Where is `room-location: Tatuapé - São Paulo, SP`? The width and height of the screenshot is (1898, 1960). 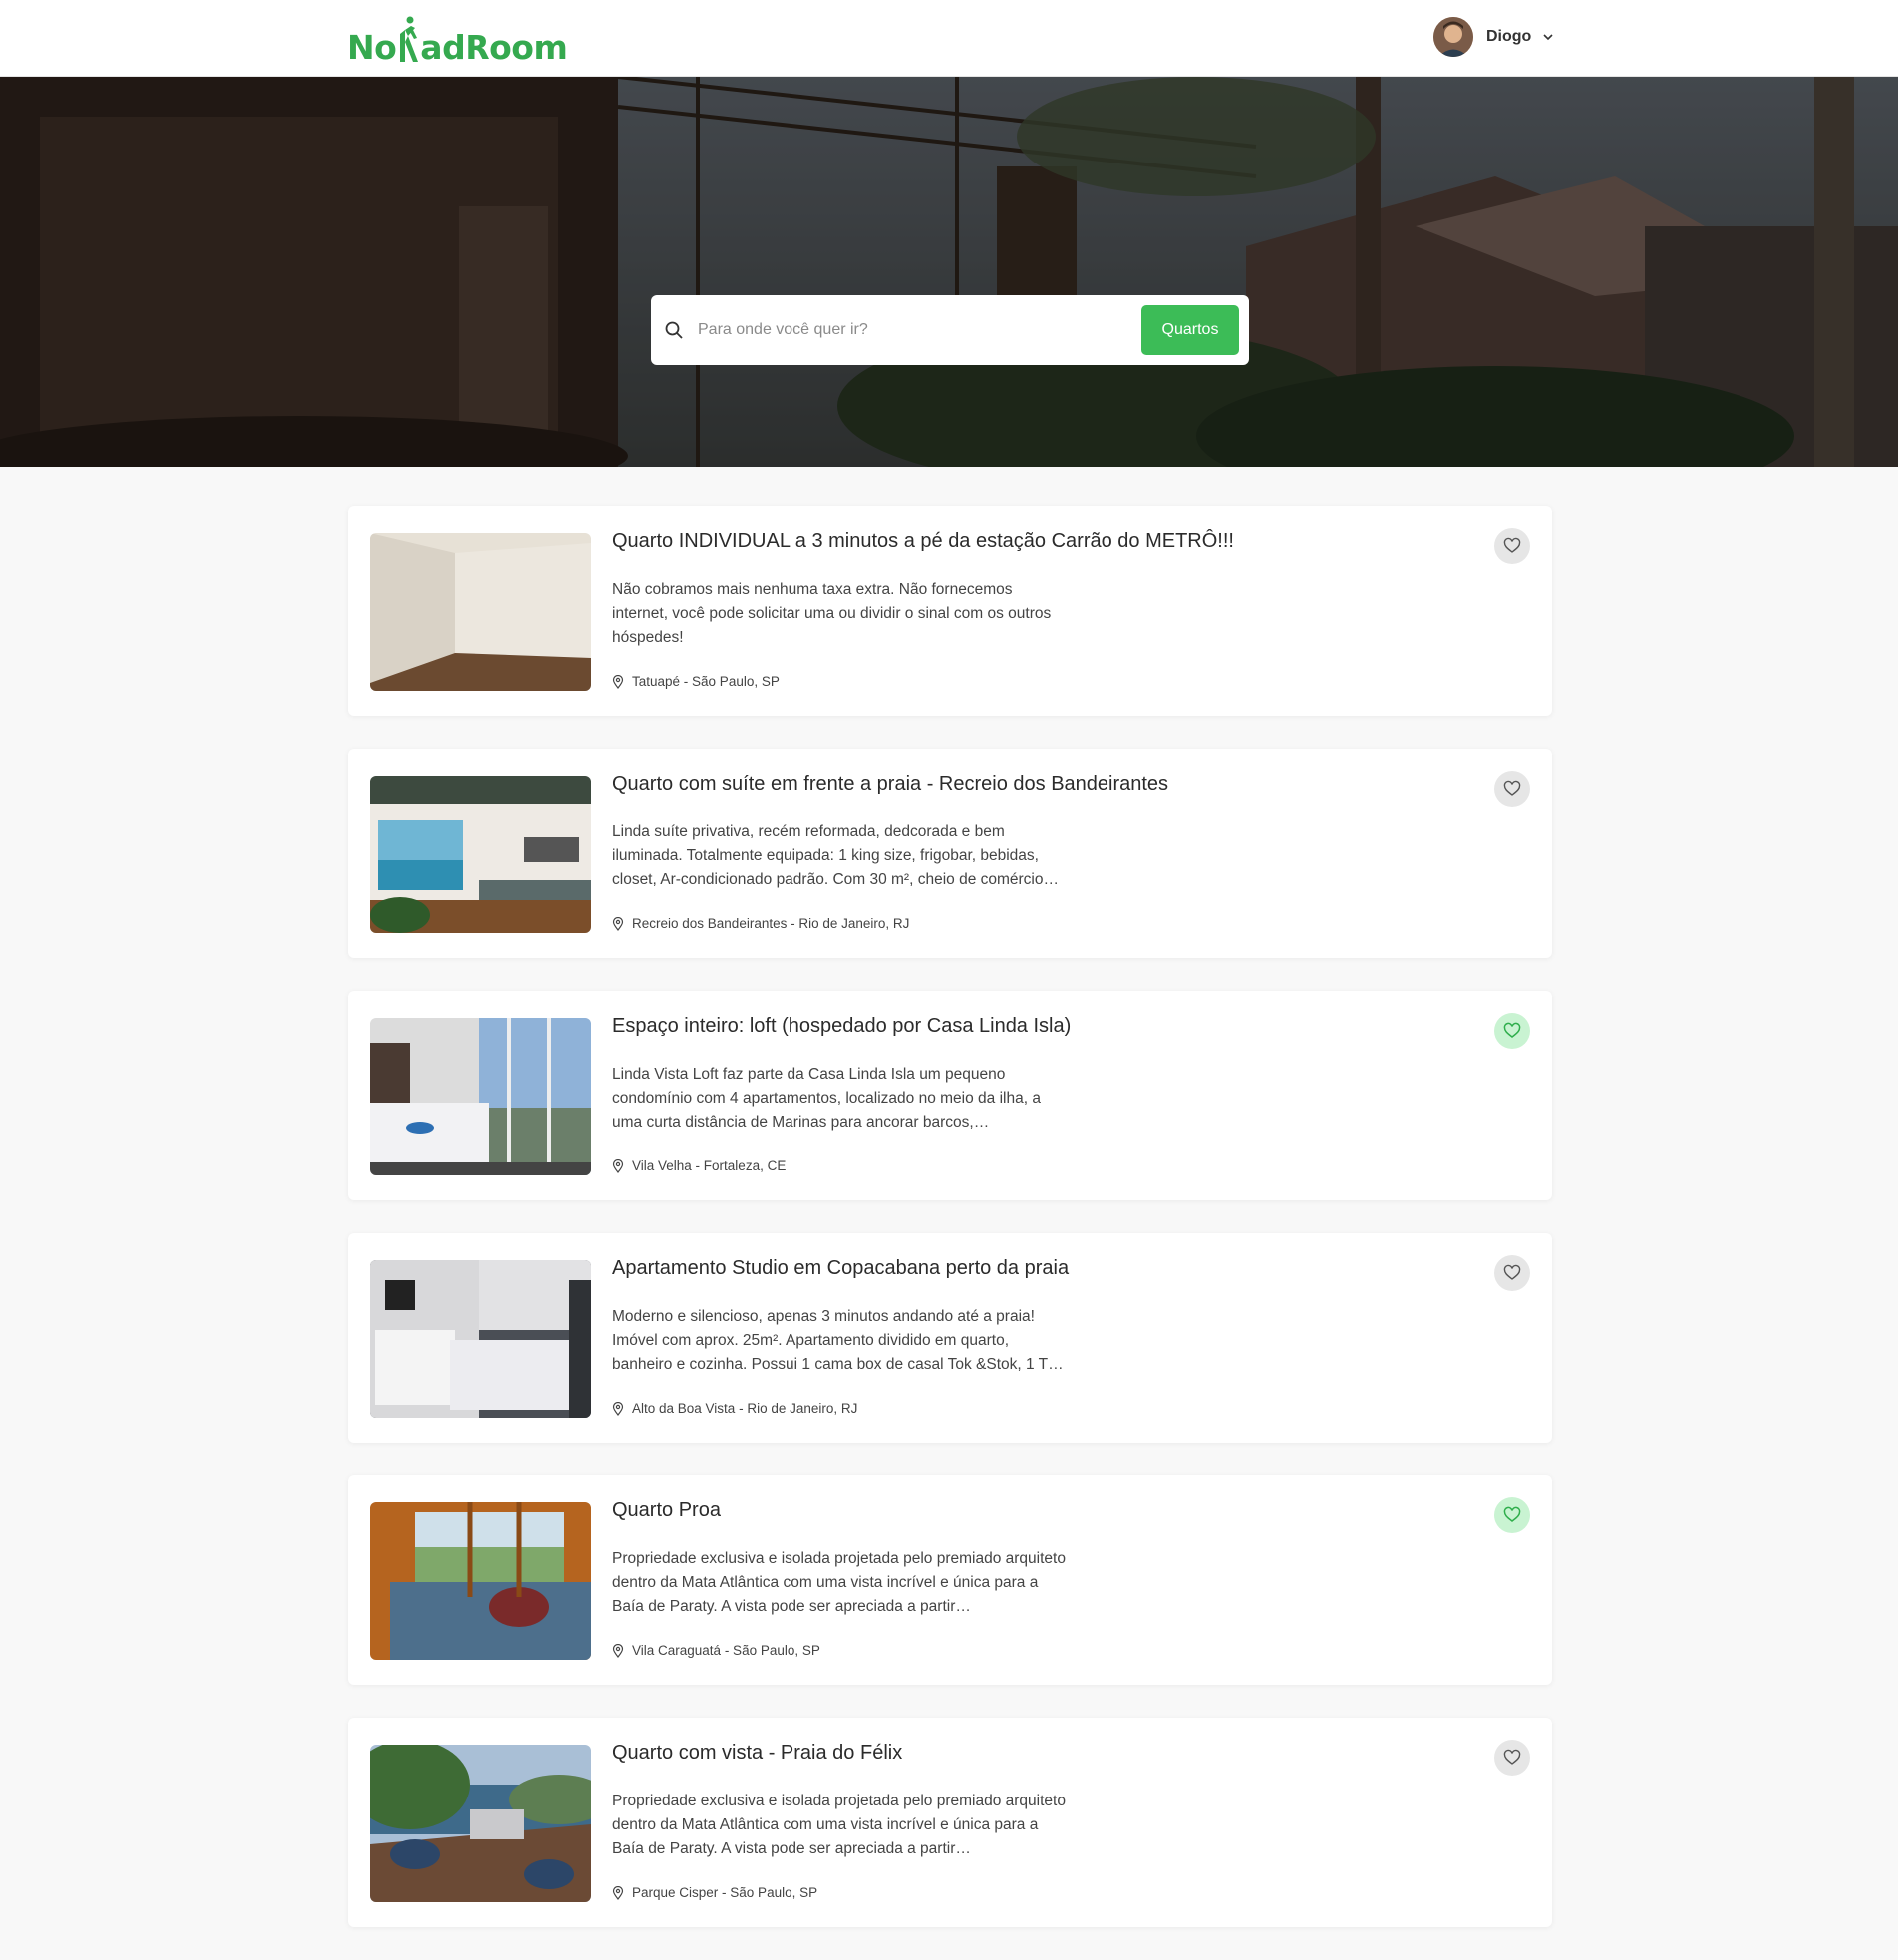 room-location: Tatuapé - São Paulo, SP is located at coordinates (696, 681).